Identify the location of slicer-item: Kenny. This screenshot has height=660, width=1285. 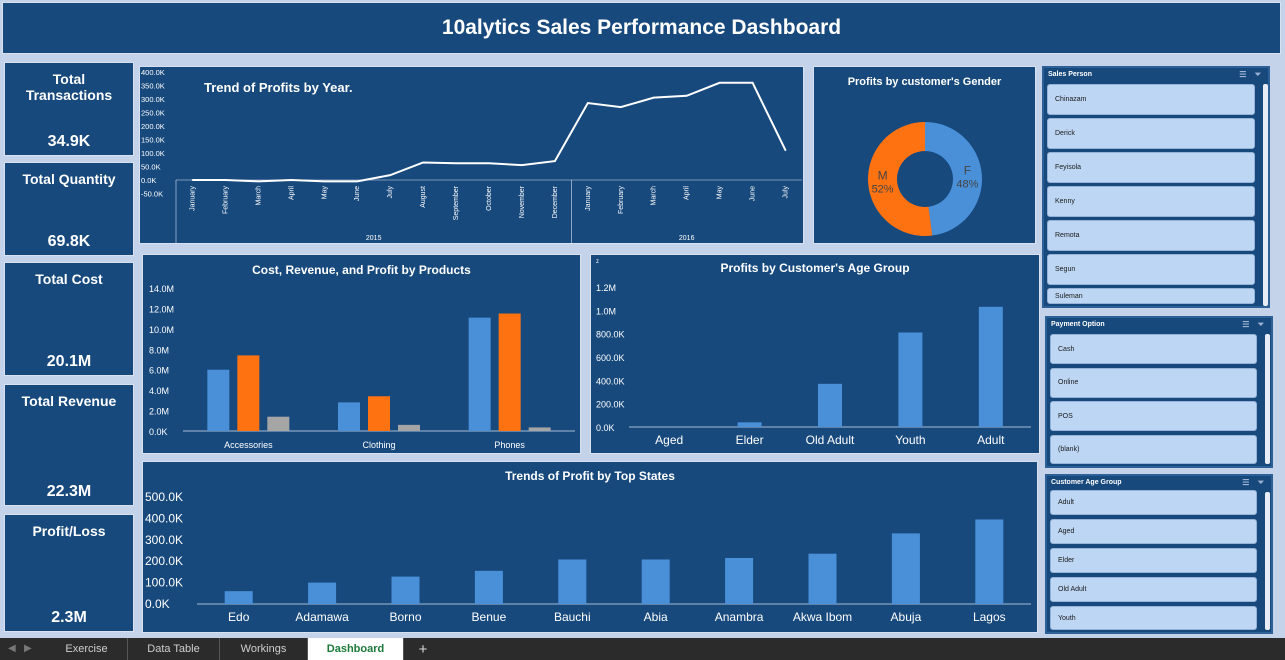
(1151, 201).